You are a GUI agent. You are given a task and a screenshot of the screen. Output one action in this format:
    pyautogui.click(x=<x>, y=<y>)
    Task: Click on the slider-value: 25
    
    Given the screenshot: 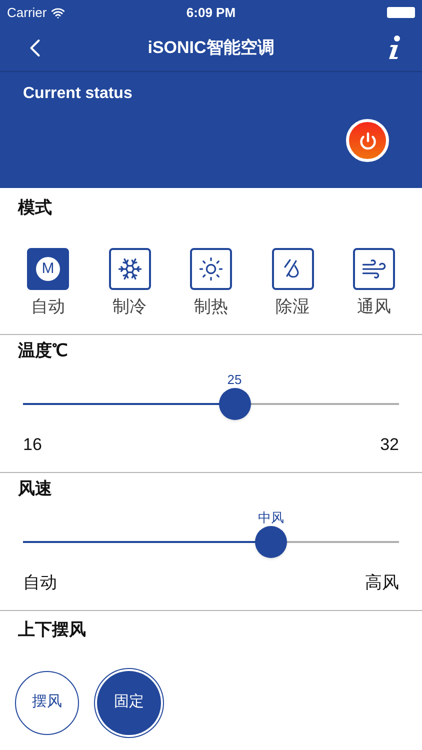 What is the action you would take?
    pyautogui.click(x=234, y=380)
    